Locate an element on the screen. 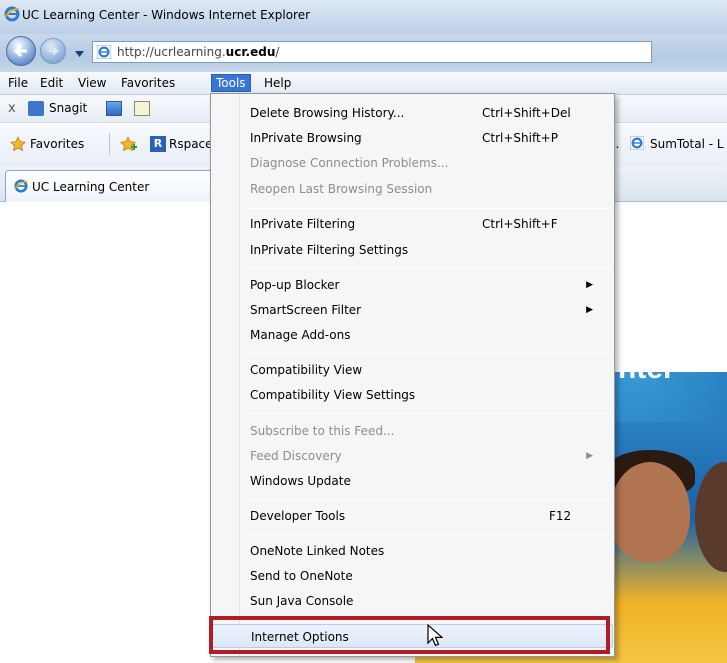  sumtotal-link: SumTotal - L is located at coordinates (687, 144).